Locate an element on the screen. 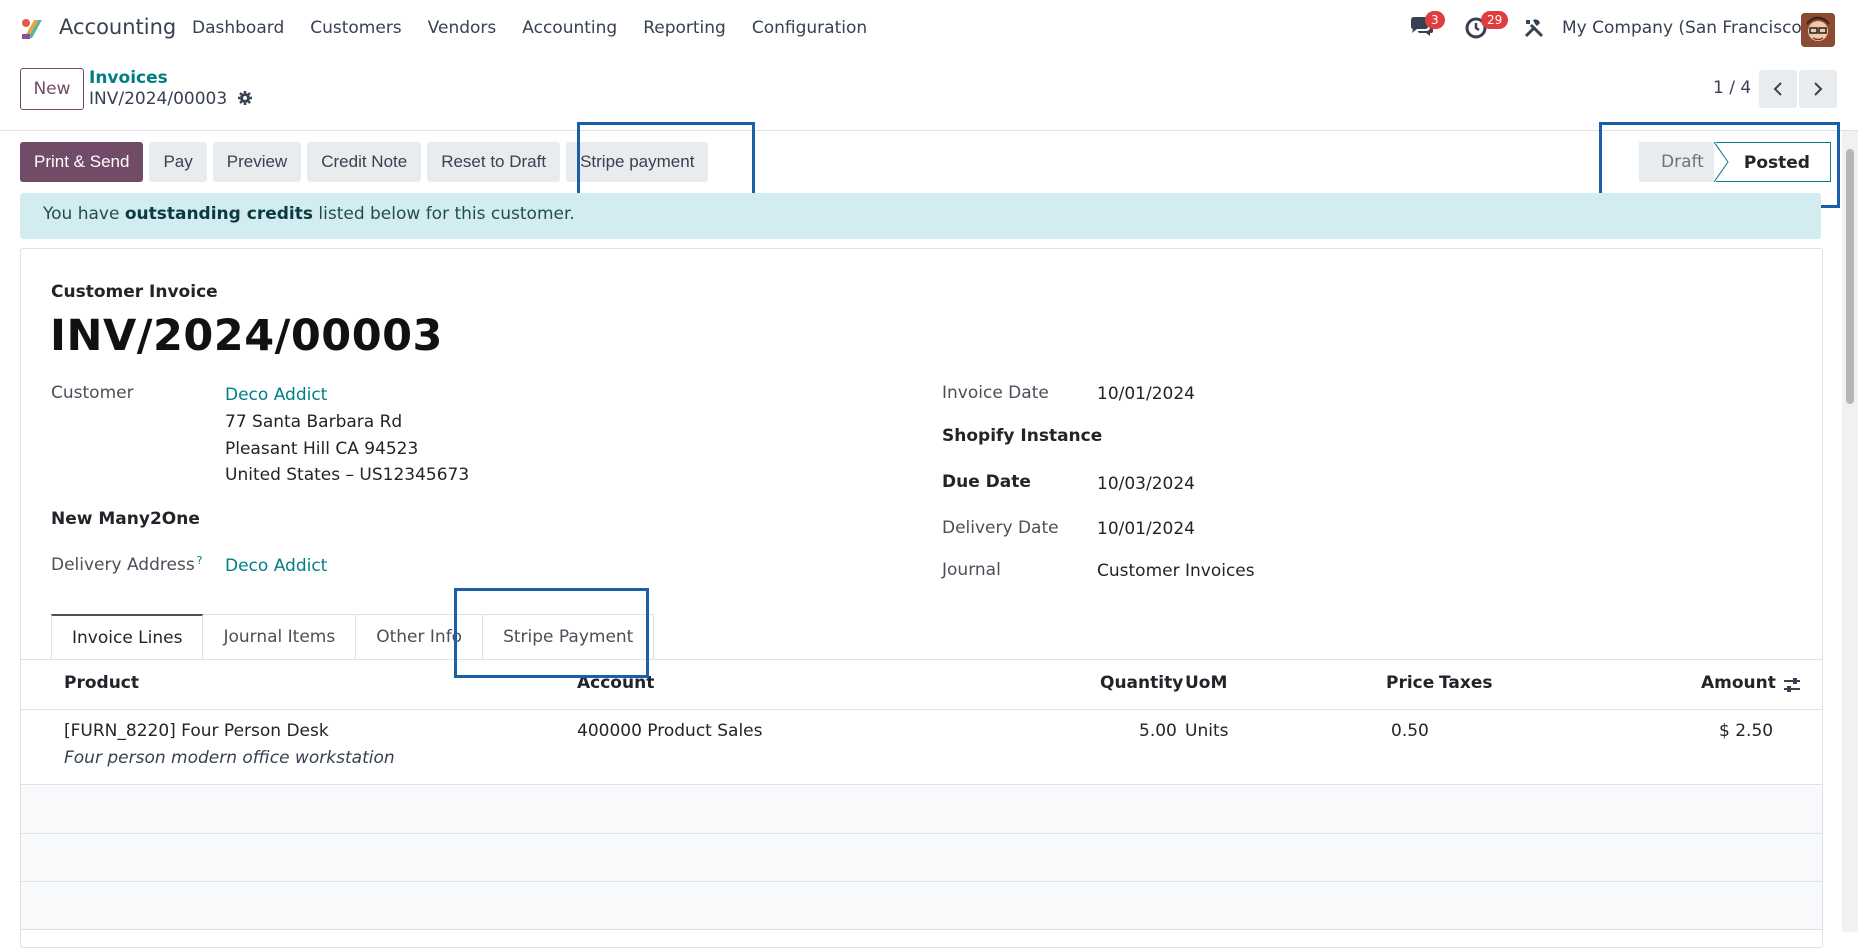 The height and width of the screenshot is (948, 1858). alert-prefix: You have is located at coordinates (84, 214).